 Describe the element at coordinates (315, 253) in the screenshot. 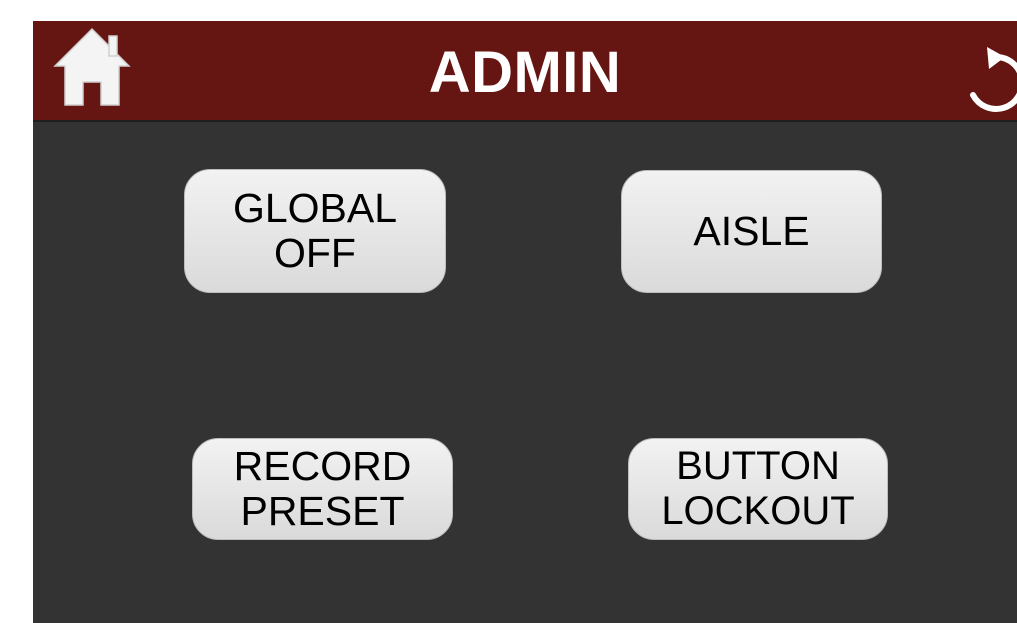

I see `global-off-label-line2: OFF` at that location.